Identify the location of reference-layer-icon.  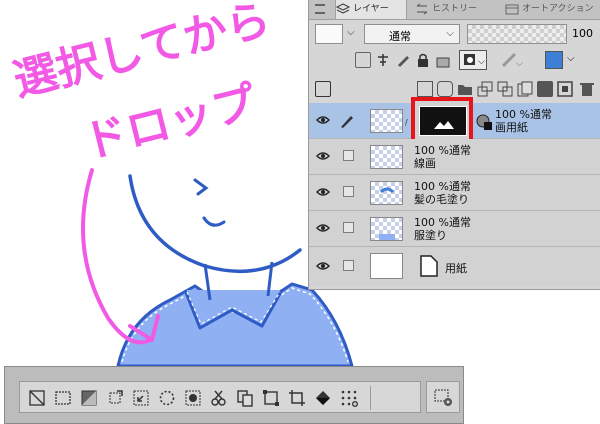
(383, 60).